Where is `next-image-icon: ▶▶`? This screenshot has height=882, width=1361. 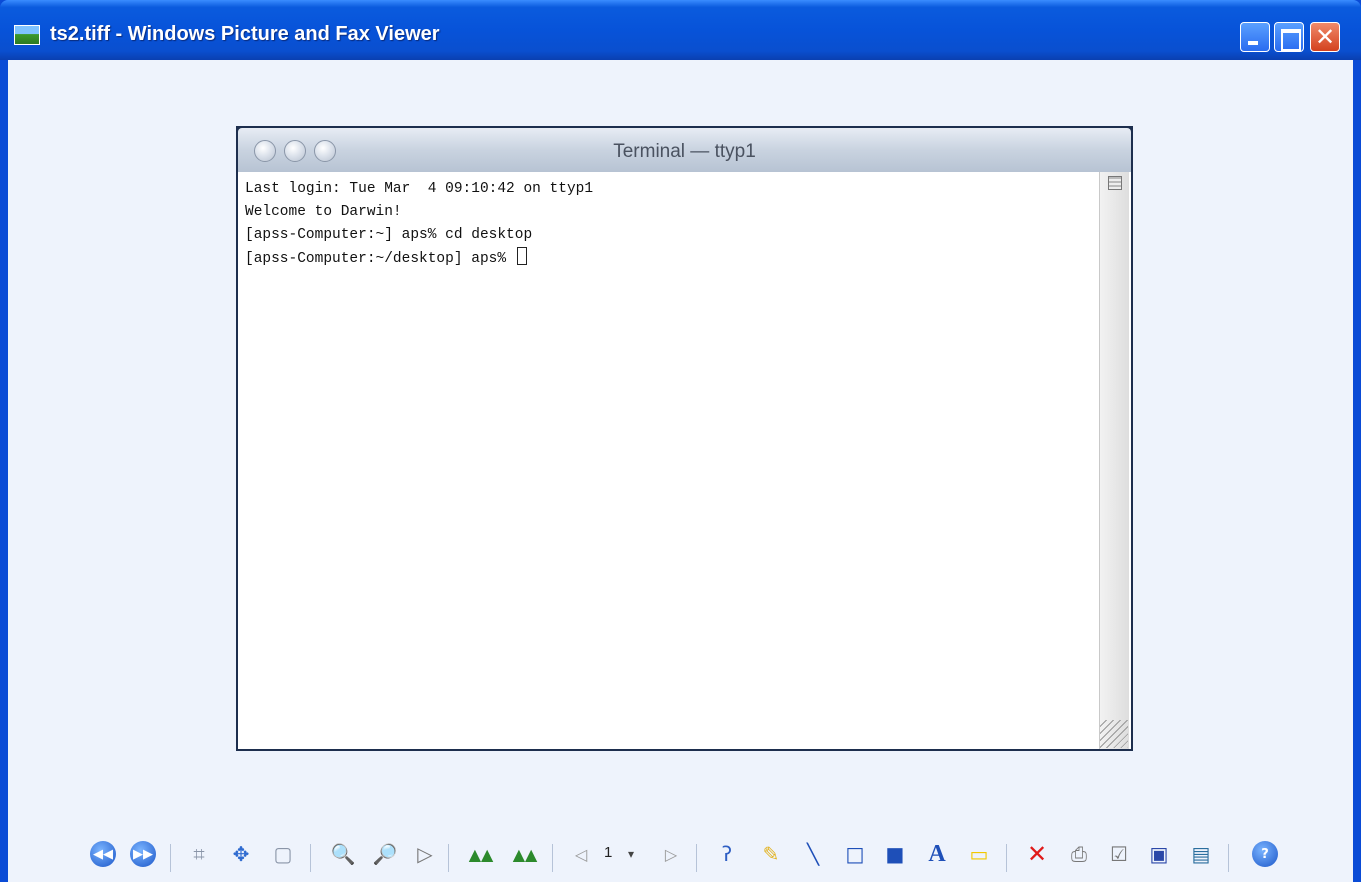 next-image-icon: ▶▶ is located at coordinates (143, 854).